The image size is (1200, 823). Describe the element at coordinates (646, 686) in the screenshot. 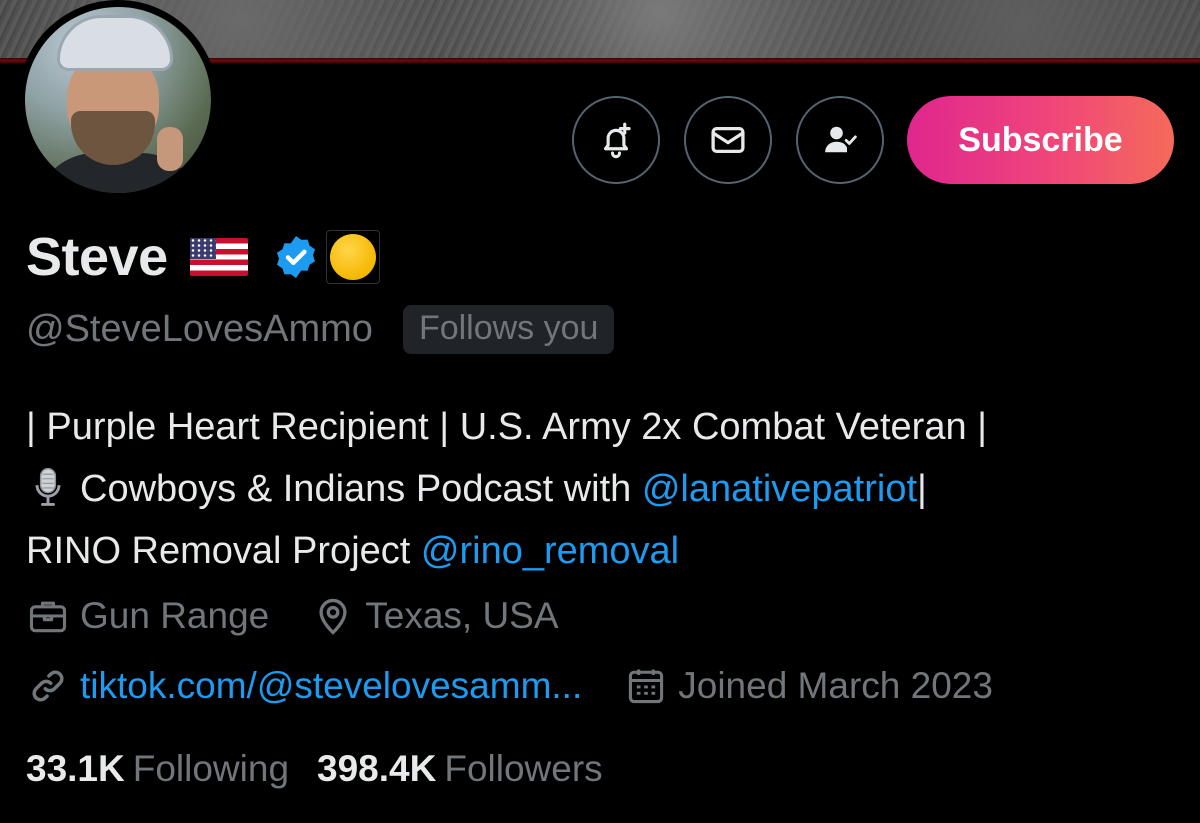

I see `calendar-icon` at that location.